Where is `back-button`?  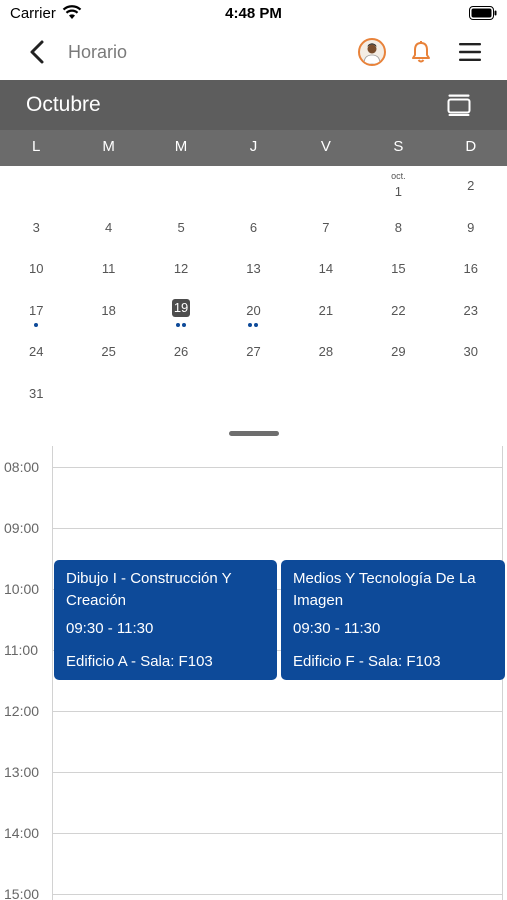
back-button is located at coordinates (39, 53).